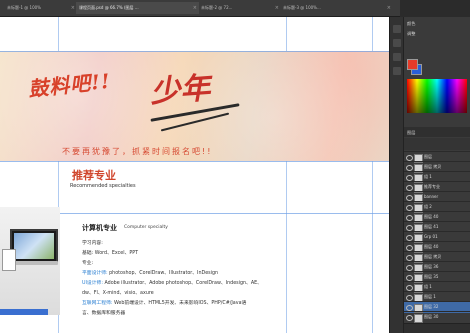 This screenshot has height=333, width=470. What do you see at coordinates (432, 186) in the screenshot?
I see `layer-name: 推荐专业` at bounding box center [432, 186].